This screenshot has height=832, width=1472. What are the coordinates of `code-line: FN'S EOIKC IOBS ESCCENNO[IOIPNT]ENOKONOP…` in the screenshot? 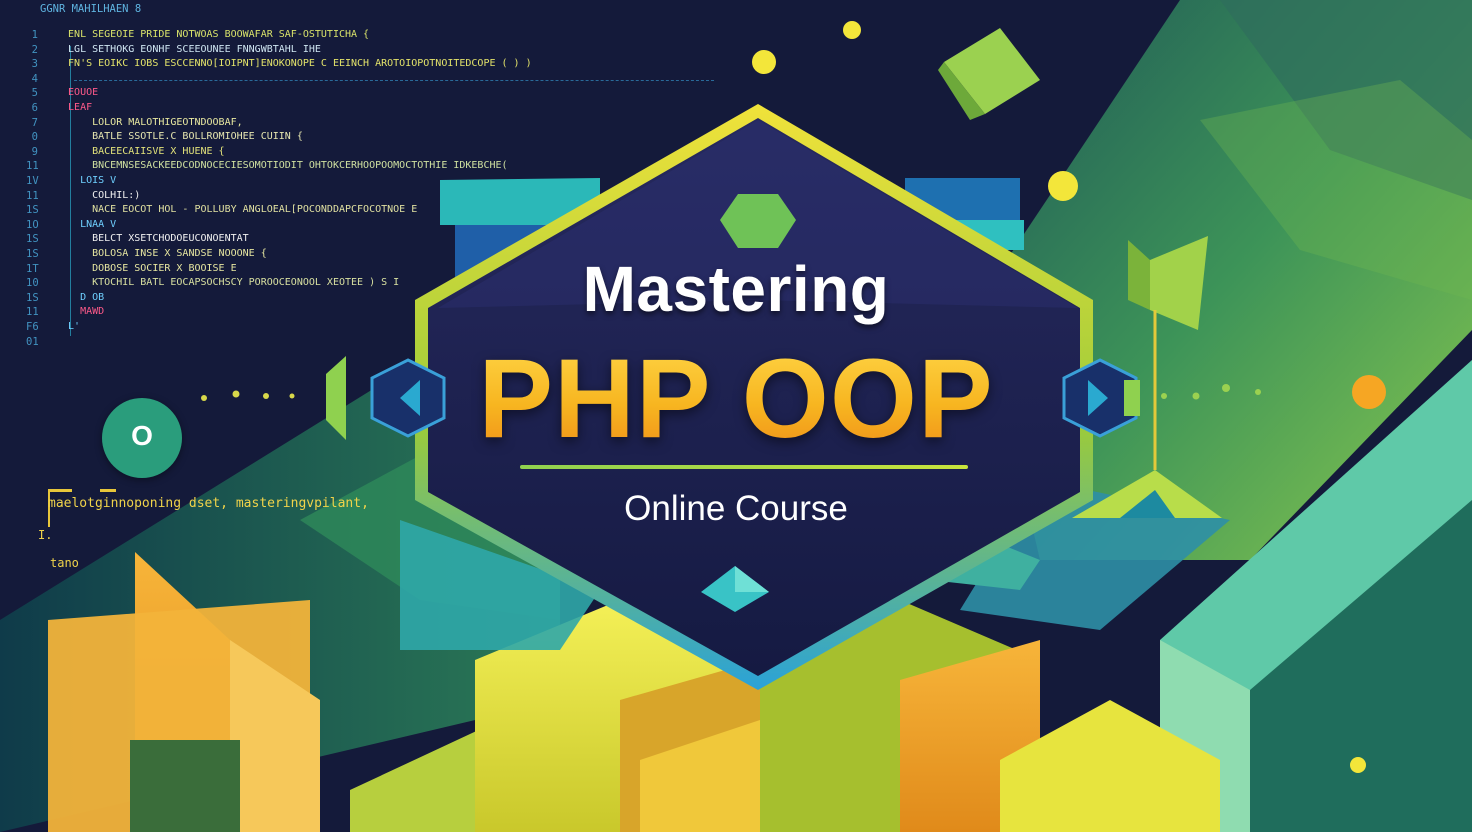 It's located at (294, 64).